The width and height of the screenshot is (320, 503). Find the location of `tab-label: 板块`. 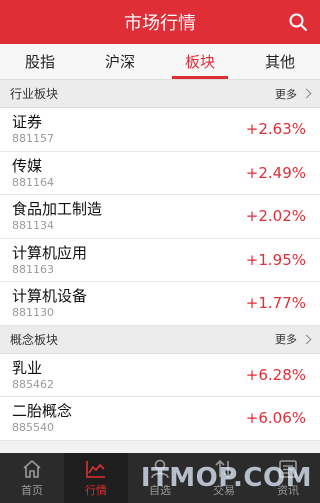

tab-label: 板块 is located at coordinates (199, 62).